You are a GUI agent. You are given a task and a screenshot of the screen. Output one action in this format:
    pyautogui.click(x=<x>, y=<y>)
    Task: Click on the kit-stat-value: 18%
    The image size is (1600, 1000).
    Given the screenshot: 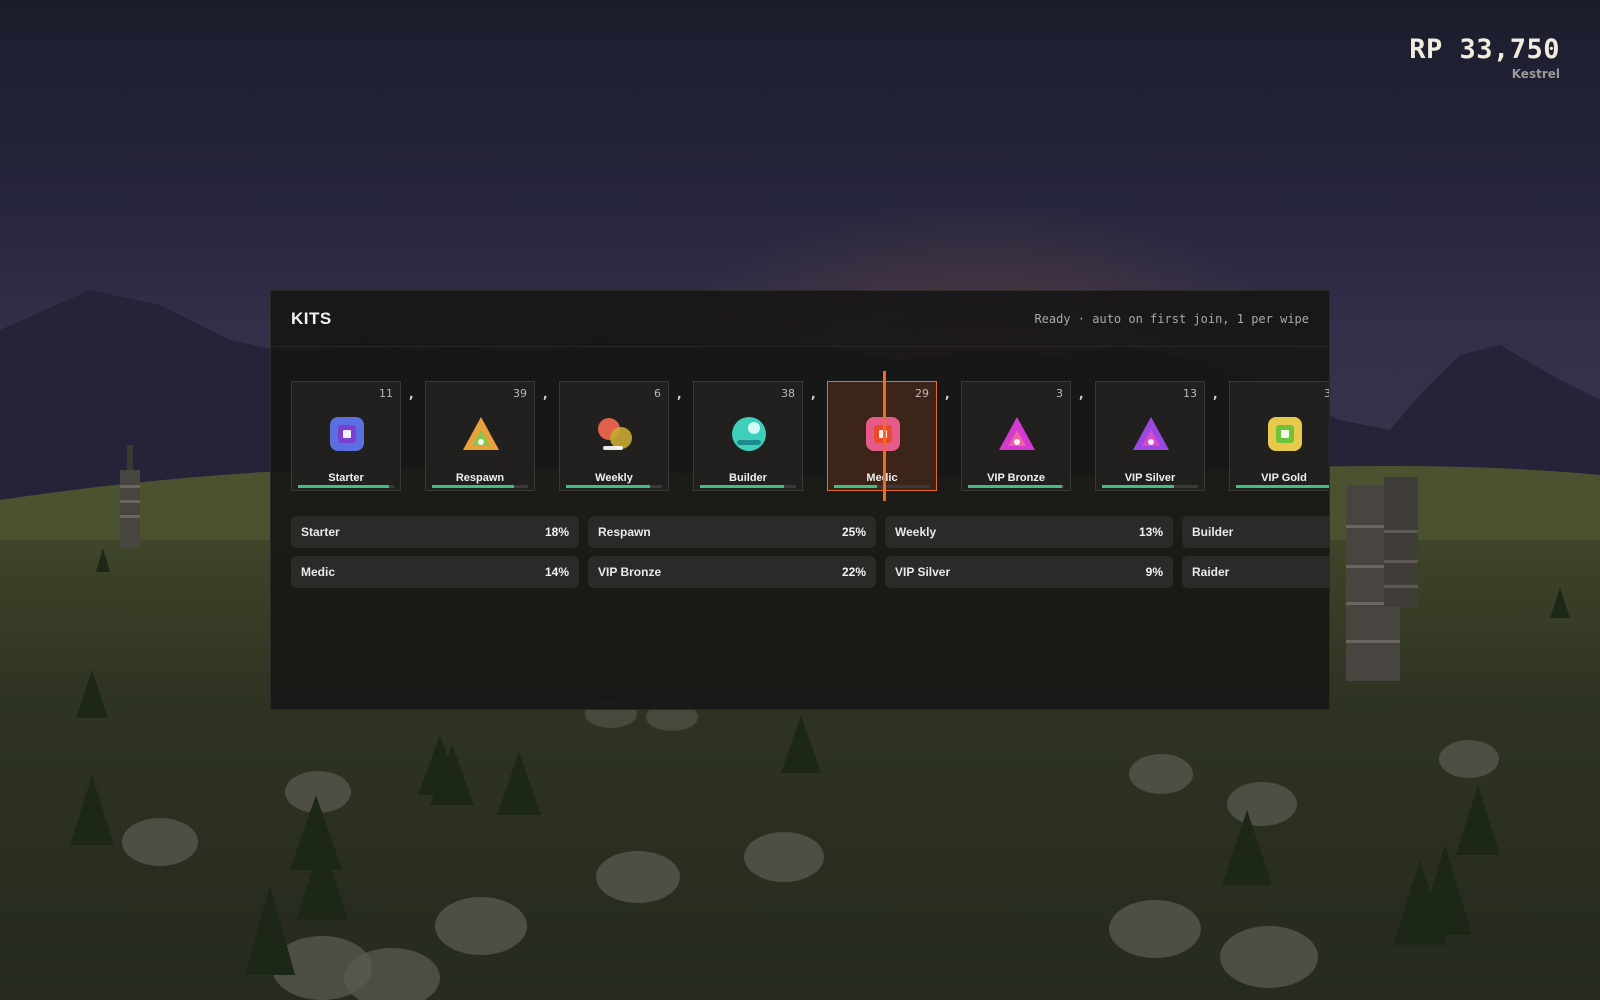 What is the action you would take?
    pyautogui.click(x=556, y=532)
    